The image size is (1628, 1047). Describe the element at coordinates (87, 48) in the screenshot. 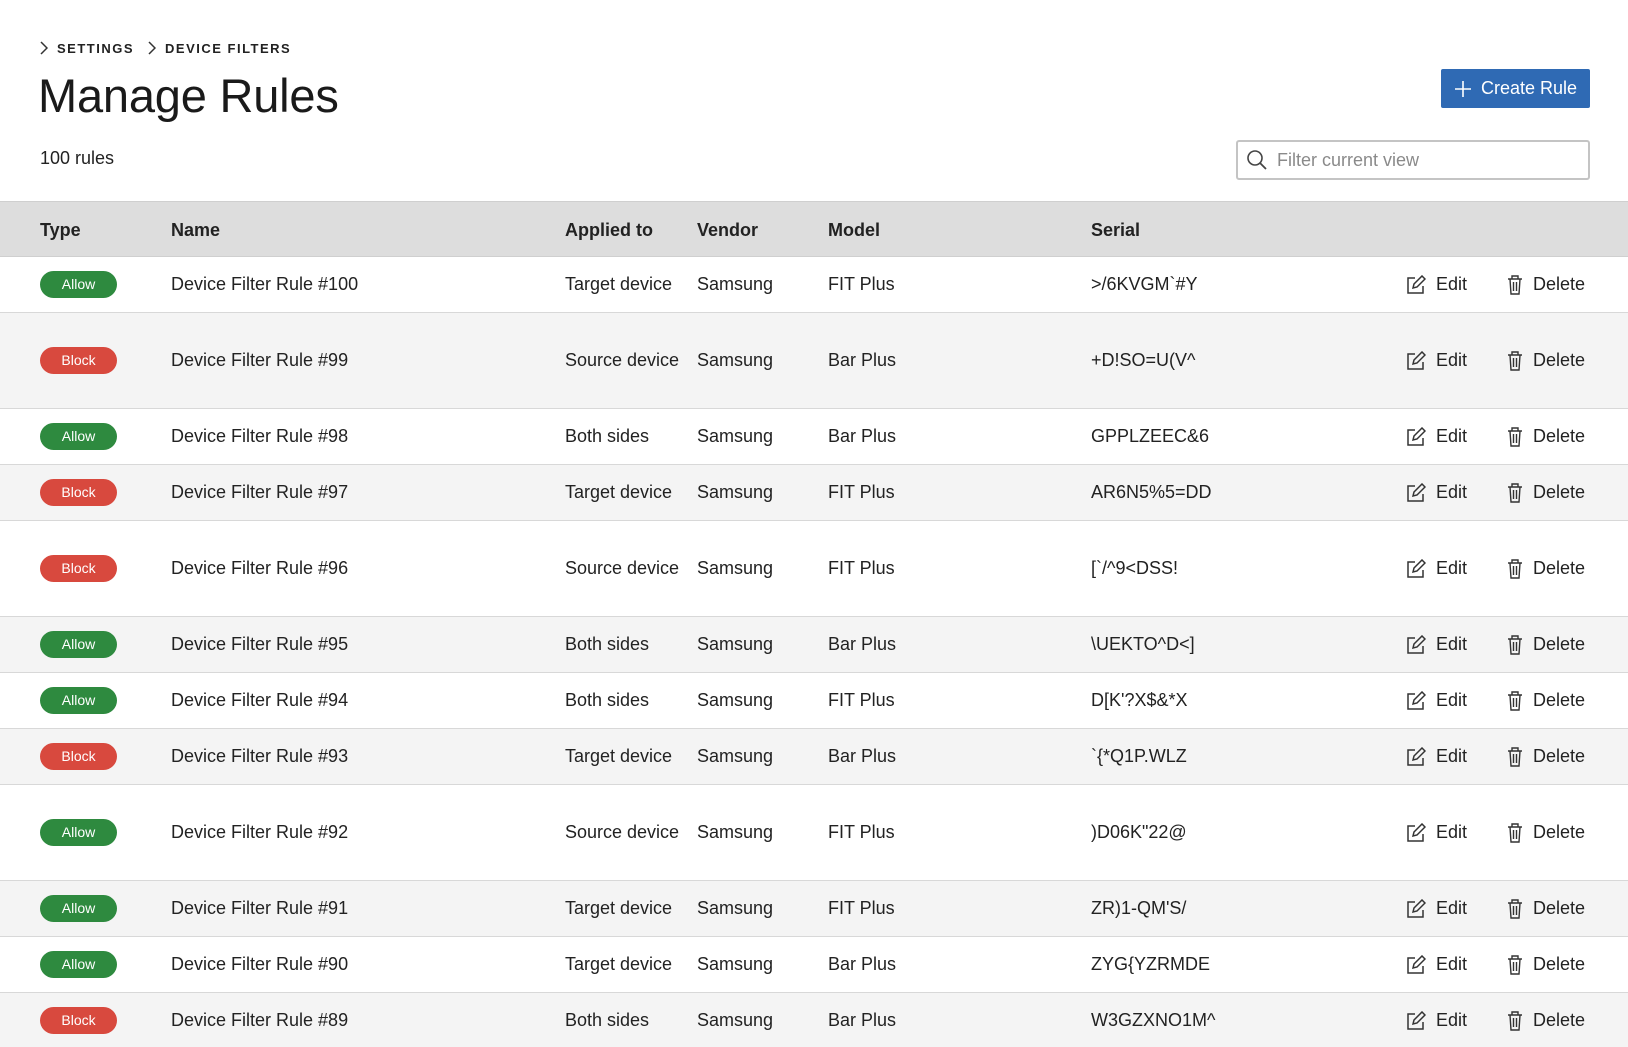

I see `breadcrumb-item-settings: SETTINGS` at that location.